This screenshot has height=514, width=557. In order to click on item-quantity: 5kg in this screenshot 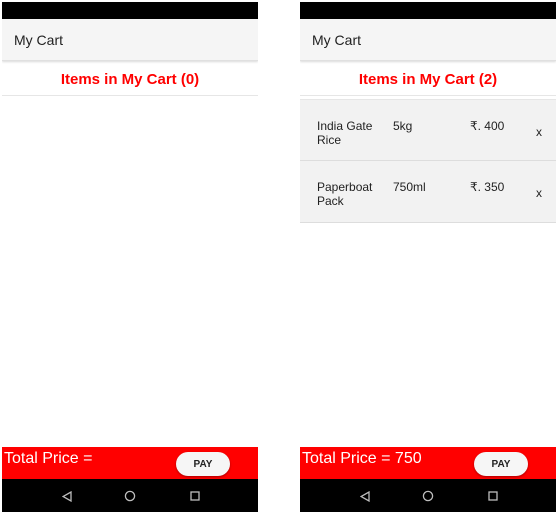, I will do `click(403, 126)`.